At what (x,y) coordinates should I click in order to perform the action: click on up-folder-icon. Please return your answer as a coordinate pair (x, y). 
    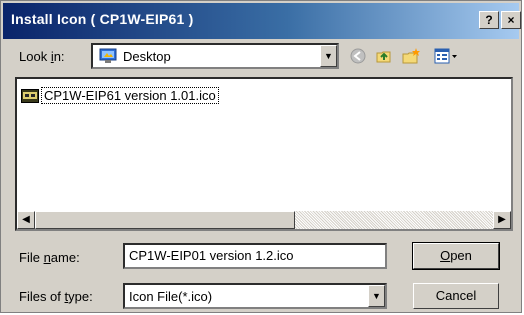
    Looking at the image, I should click on (384, 56).